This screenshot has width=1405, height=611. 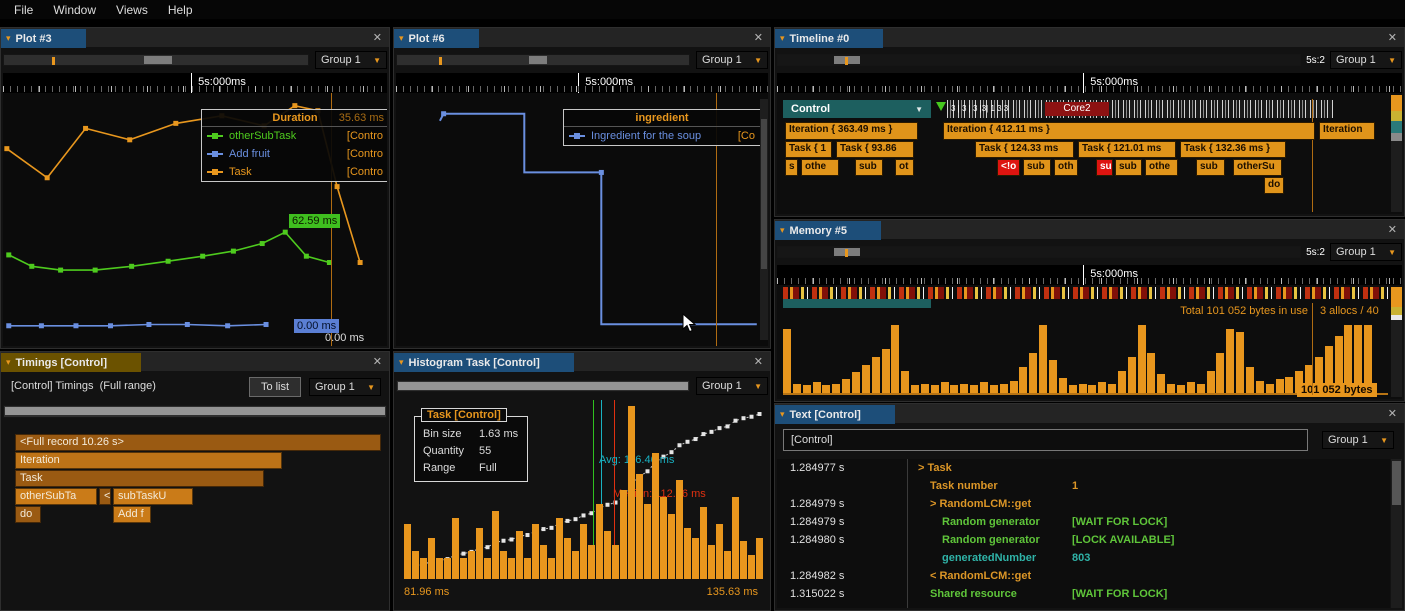 I want to click on thread-header: Control ▼, so click(x=857, y=109).